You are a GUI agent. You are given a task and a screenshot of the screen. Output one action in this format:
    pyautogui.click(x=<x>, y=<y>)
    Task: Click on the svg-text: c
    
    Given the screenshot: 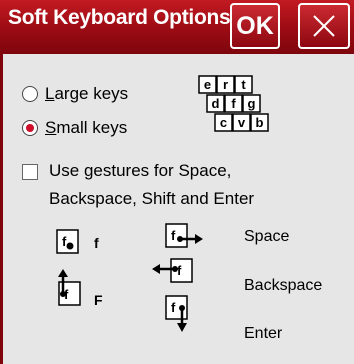 What is the action you would take?
    pyautogui.click(x=223, y=122)
    